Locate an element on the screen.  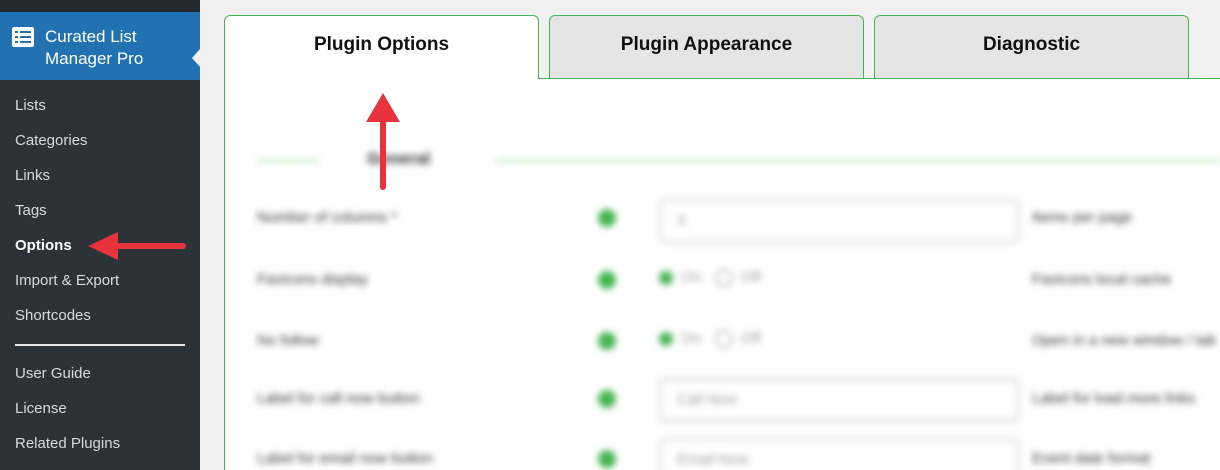
sidebar-item-links: Links is located at coordinates (100, 178).